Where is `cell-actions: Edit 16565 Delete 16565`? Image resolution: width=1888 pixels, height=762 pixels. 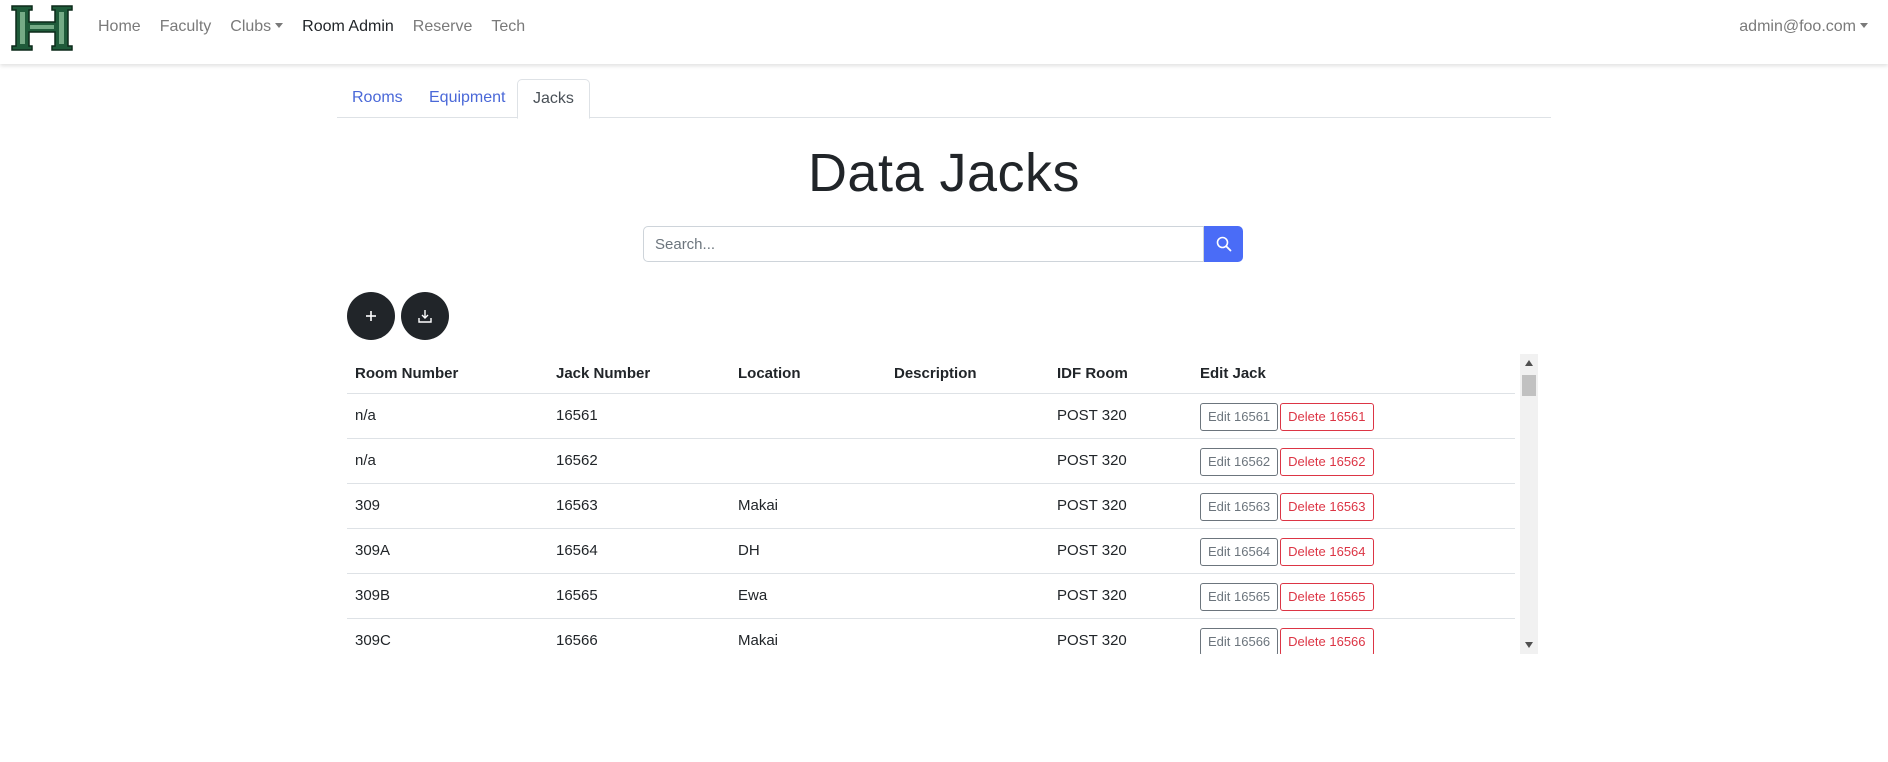
cell-actions: Edit 16565 Delete 16565 is located at coordinates (1353, 596).